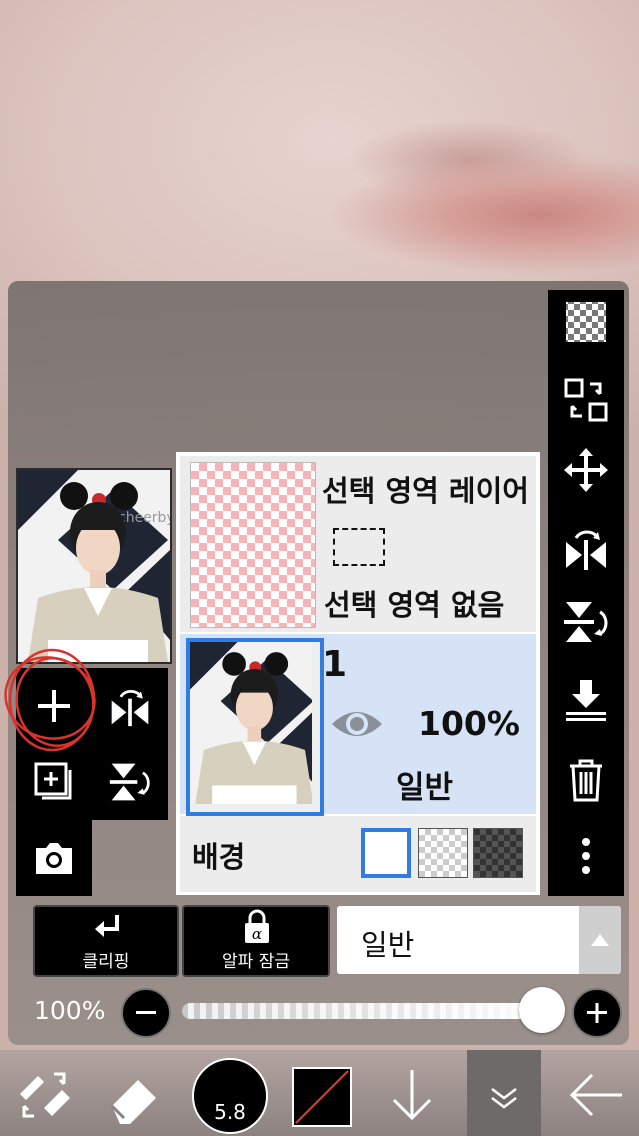  I want to click on flip-vertical-icon, so click(586, 622).